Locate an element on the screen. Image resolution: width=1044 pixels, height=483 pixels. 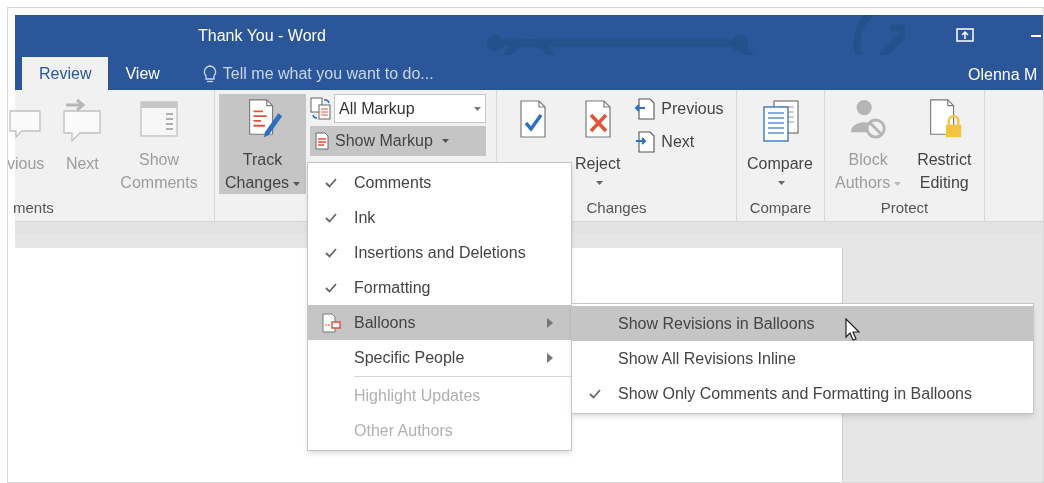
group-label: ments is located at coordinates (34, 208).